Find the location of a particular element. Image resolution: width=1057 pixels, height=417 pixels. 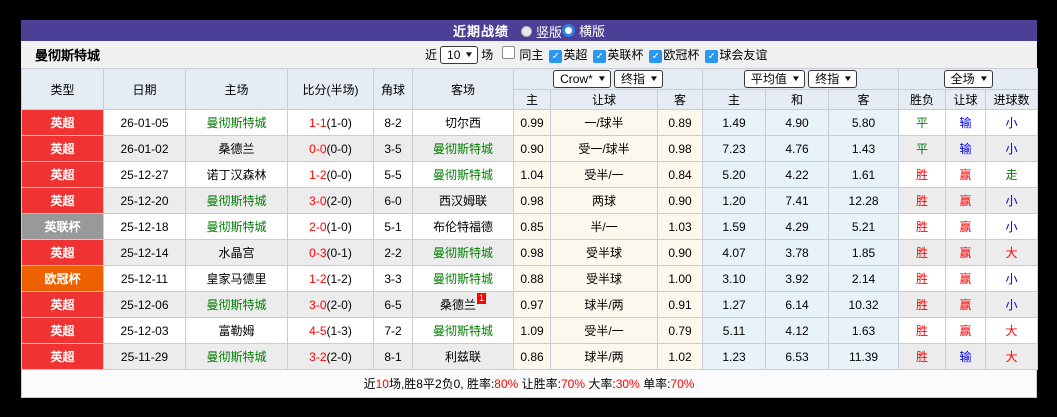

summary-label: 场,胜8平2负0, 胜率: is located at coordinates (441, 384).